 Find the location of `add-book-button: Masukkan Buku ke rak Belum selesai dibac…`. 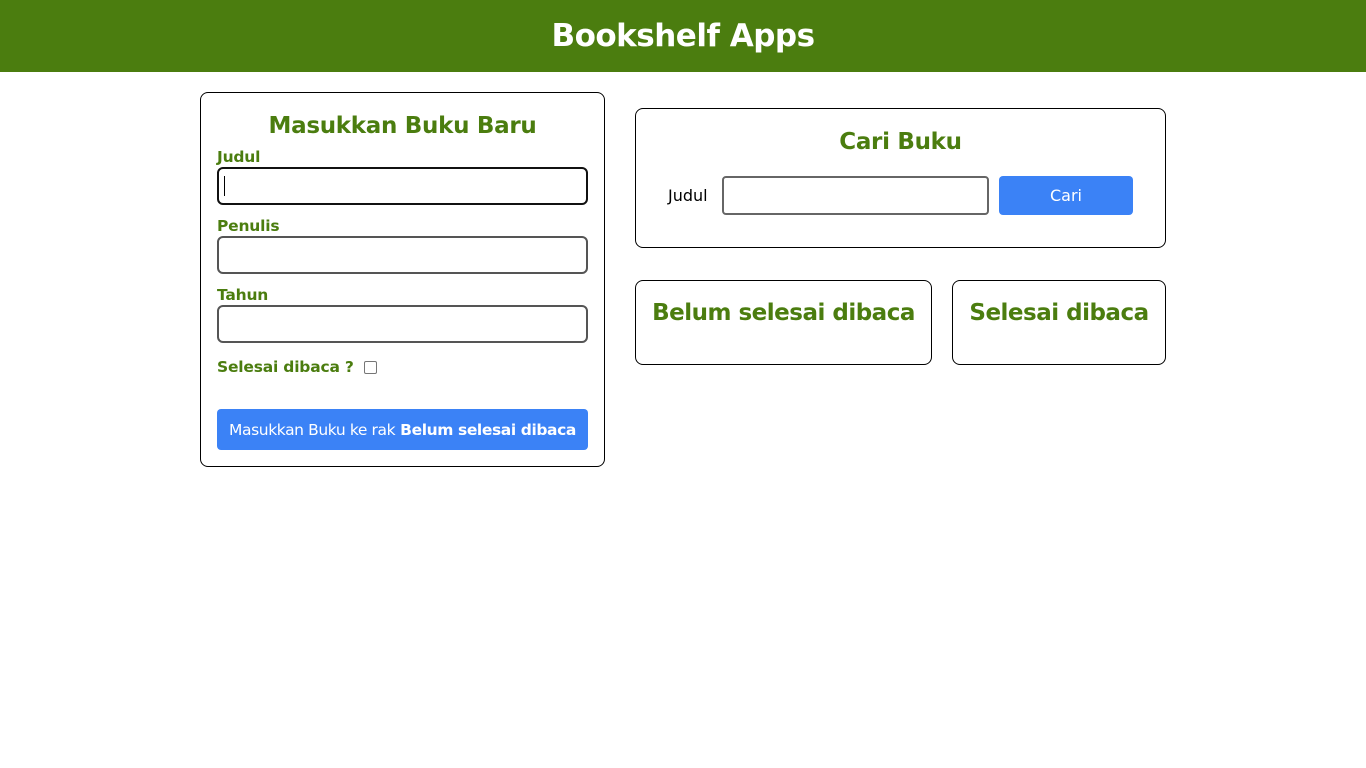

add-book-button: Masukkan Buku ke rak Belum selesai dibac… is located at coordinates (402, 429).